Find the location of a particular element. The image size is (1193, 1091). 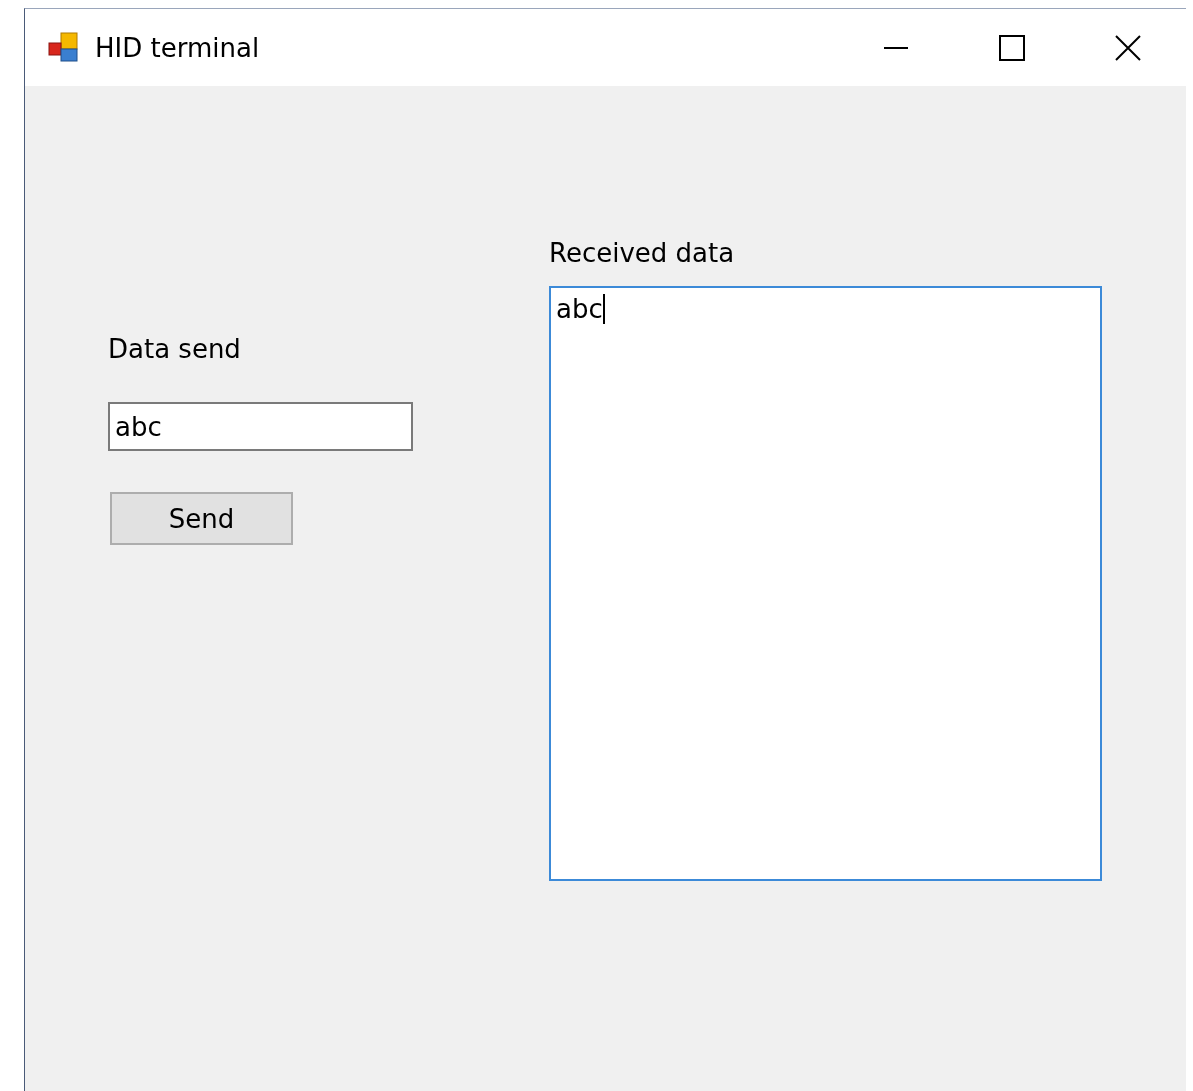

maximize-icon is located at coordinates (1012, 47).